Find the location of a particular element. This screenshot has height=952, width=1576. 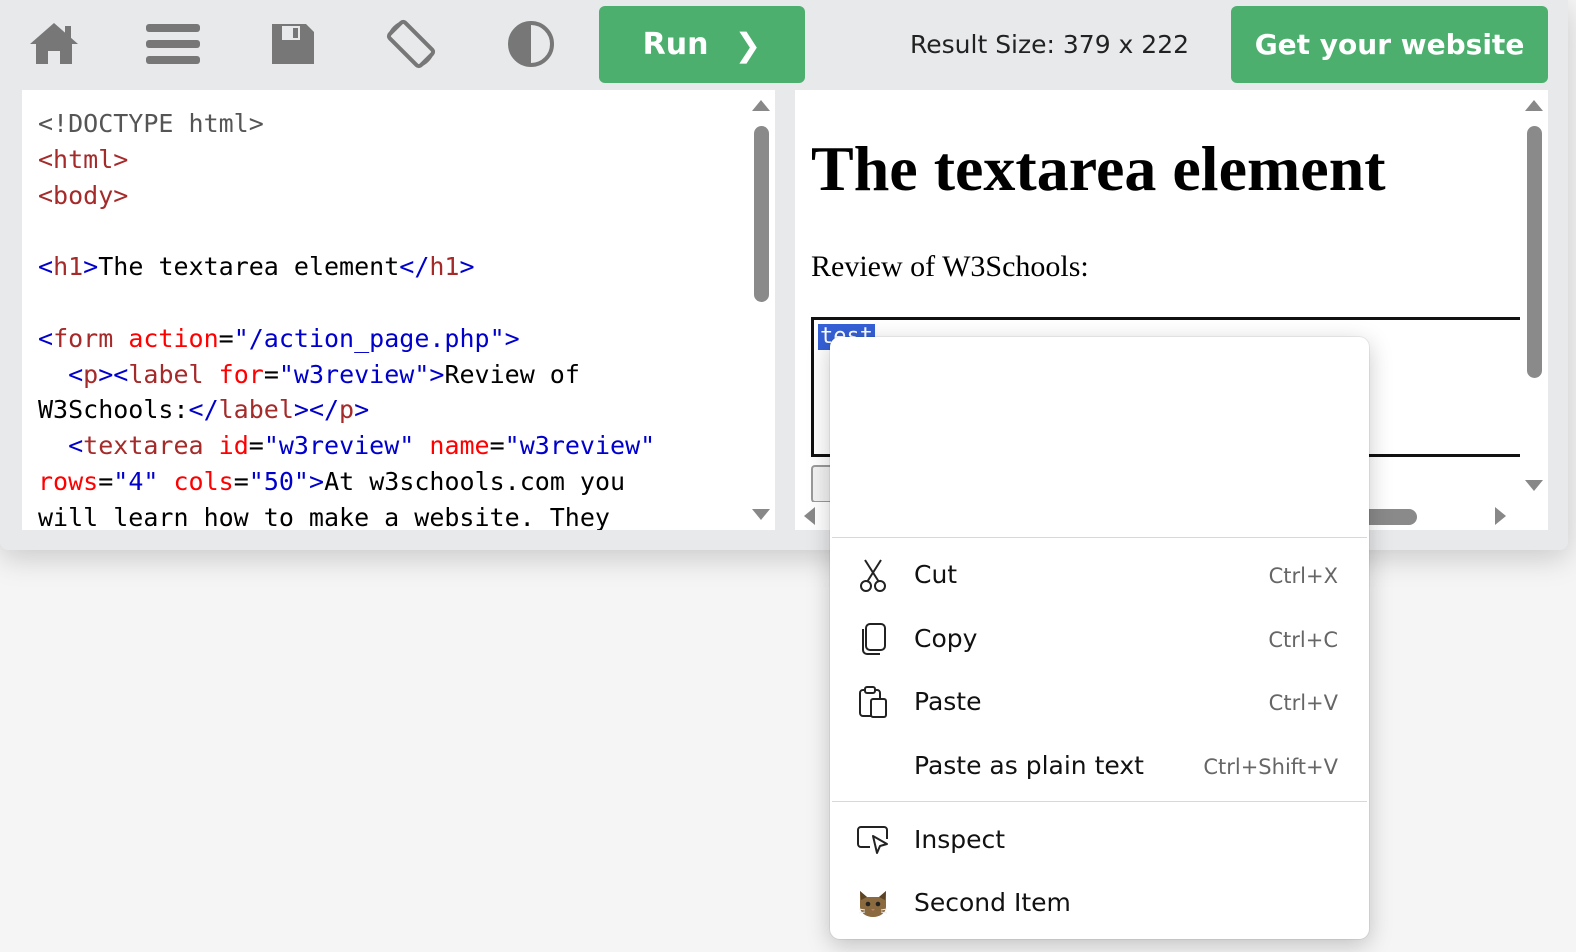

code-token: "50" is located at coordinates (278, 481).